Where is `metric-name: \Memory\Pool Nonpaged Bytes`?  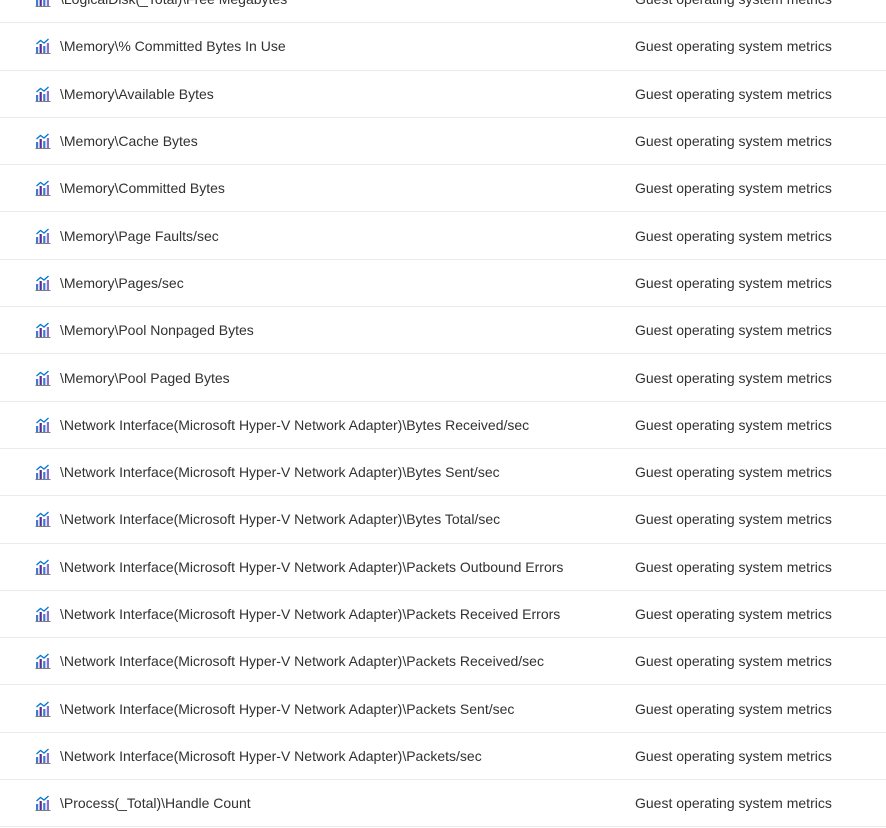 metric-name: \Memory\Pool Nonpaged Bytes is located at coordinates (157, 330).